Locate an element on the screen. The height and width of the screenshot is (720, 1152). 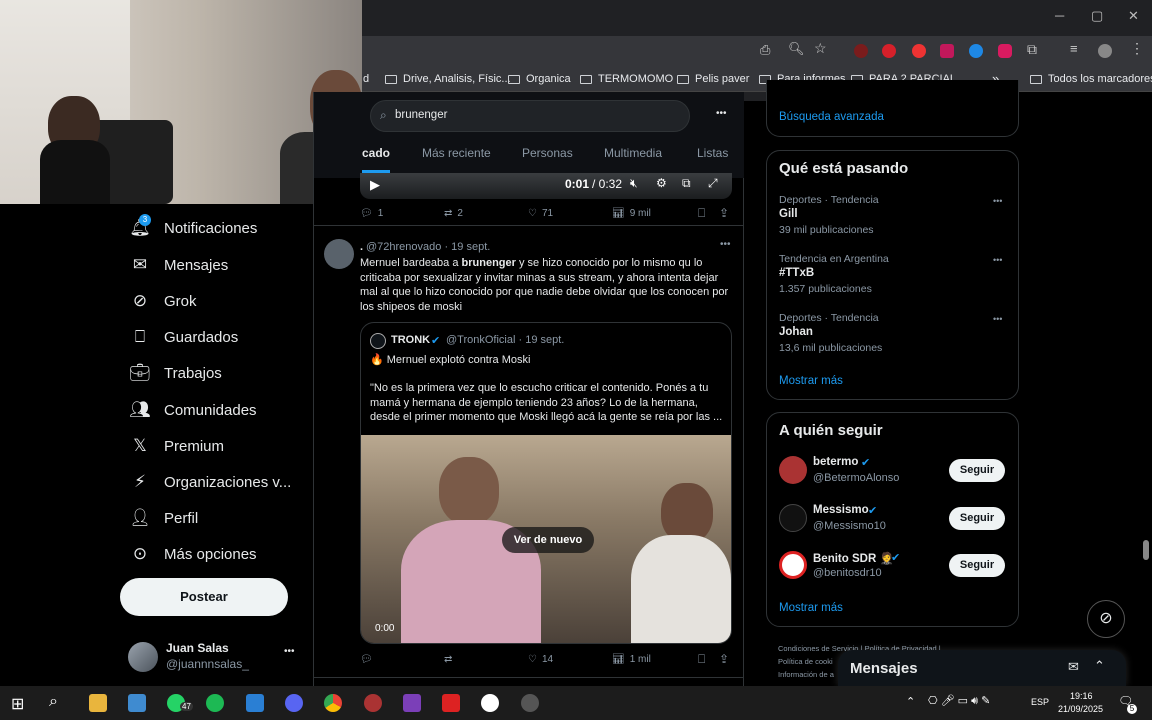
follow-suggestion: Messismo ✔ @Messismo10 Seguir is located at coordinates (892, 523).